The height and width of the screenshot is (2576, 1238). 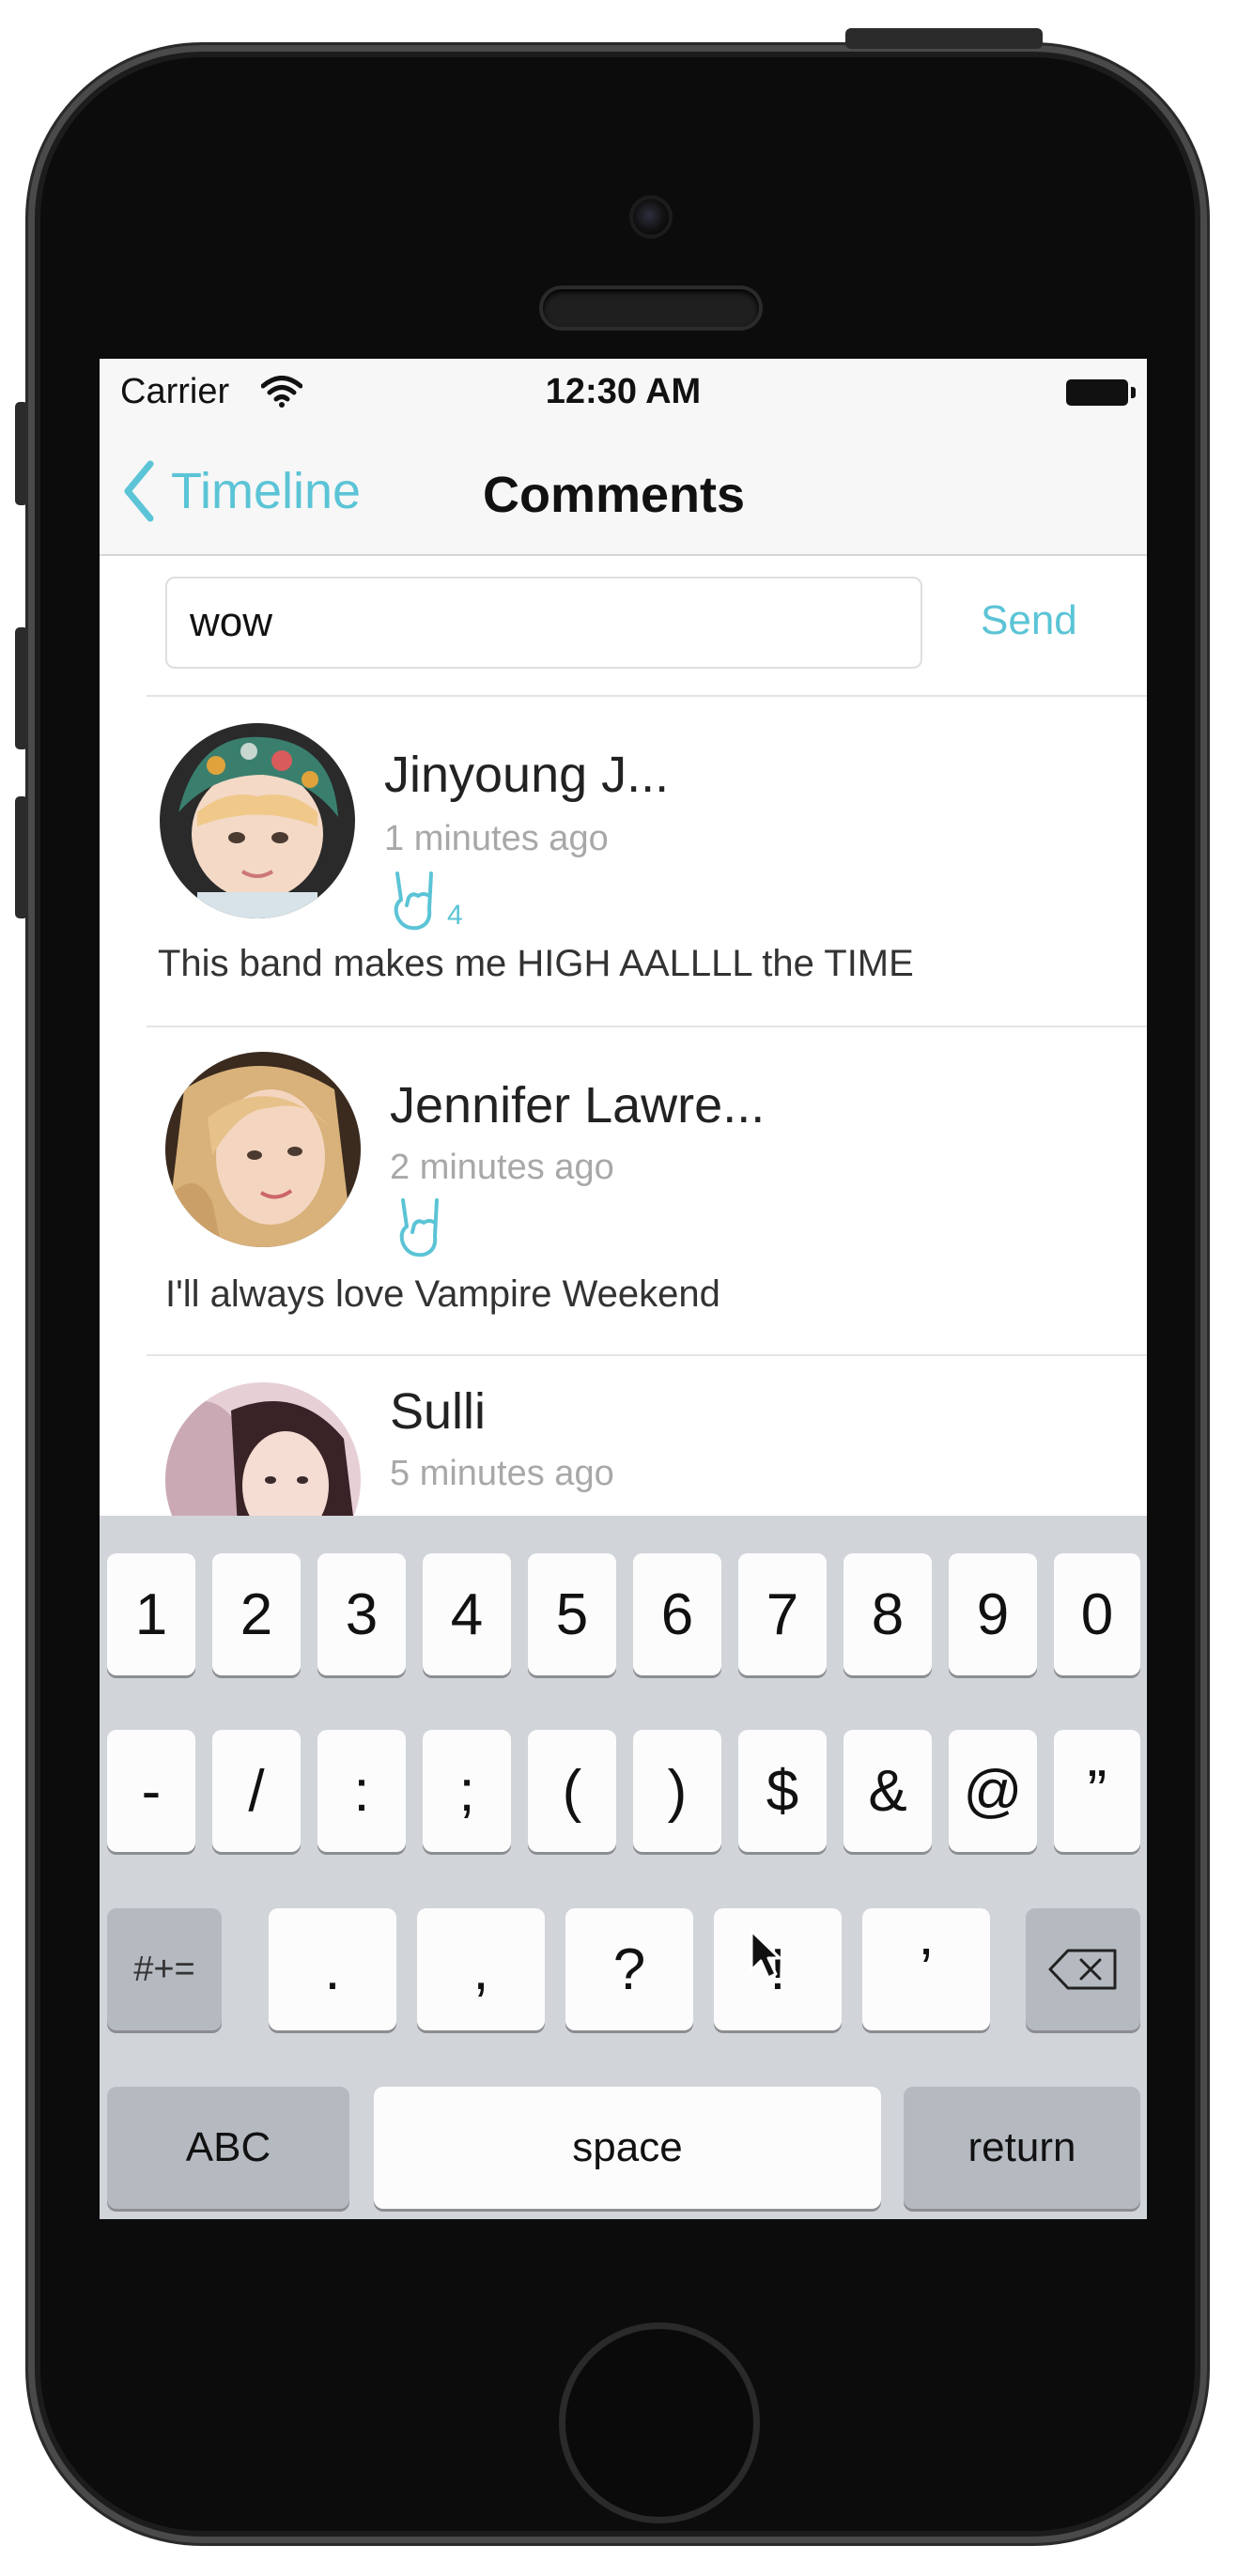 I want to click on key-label: ?, so click(x=629, y=1969).